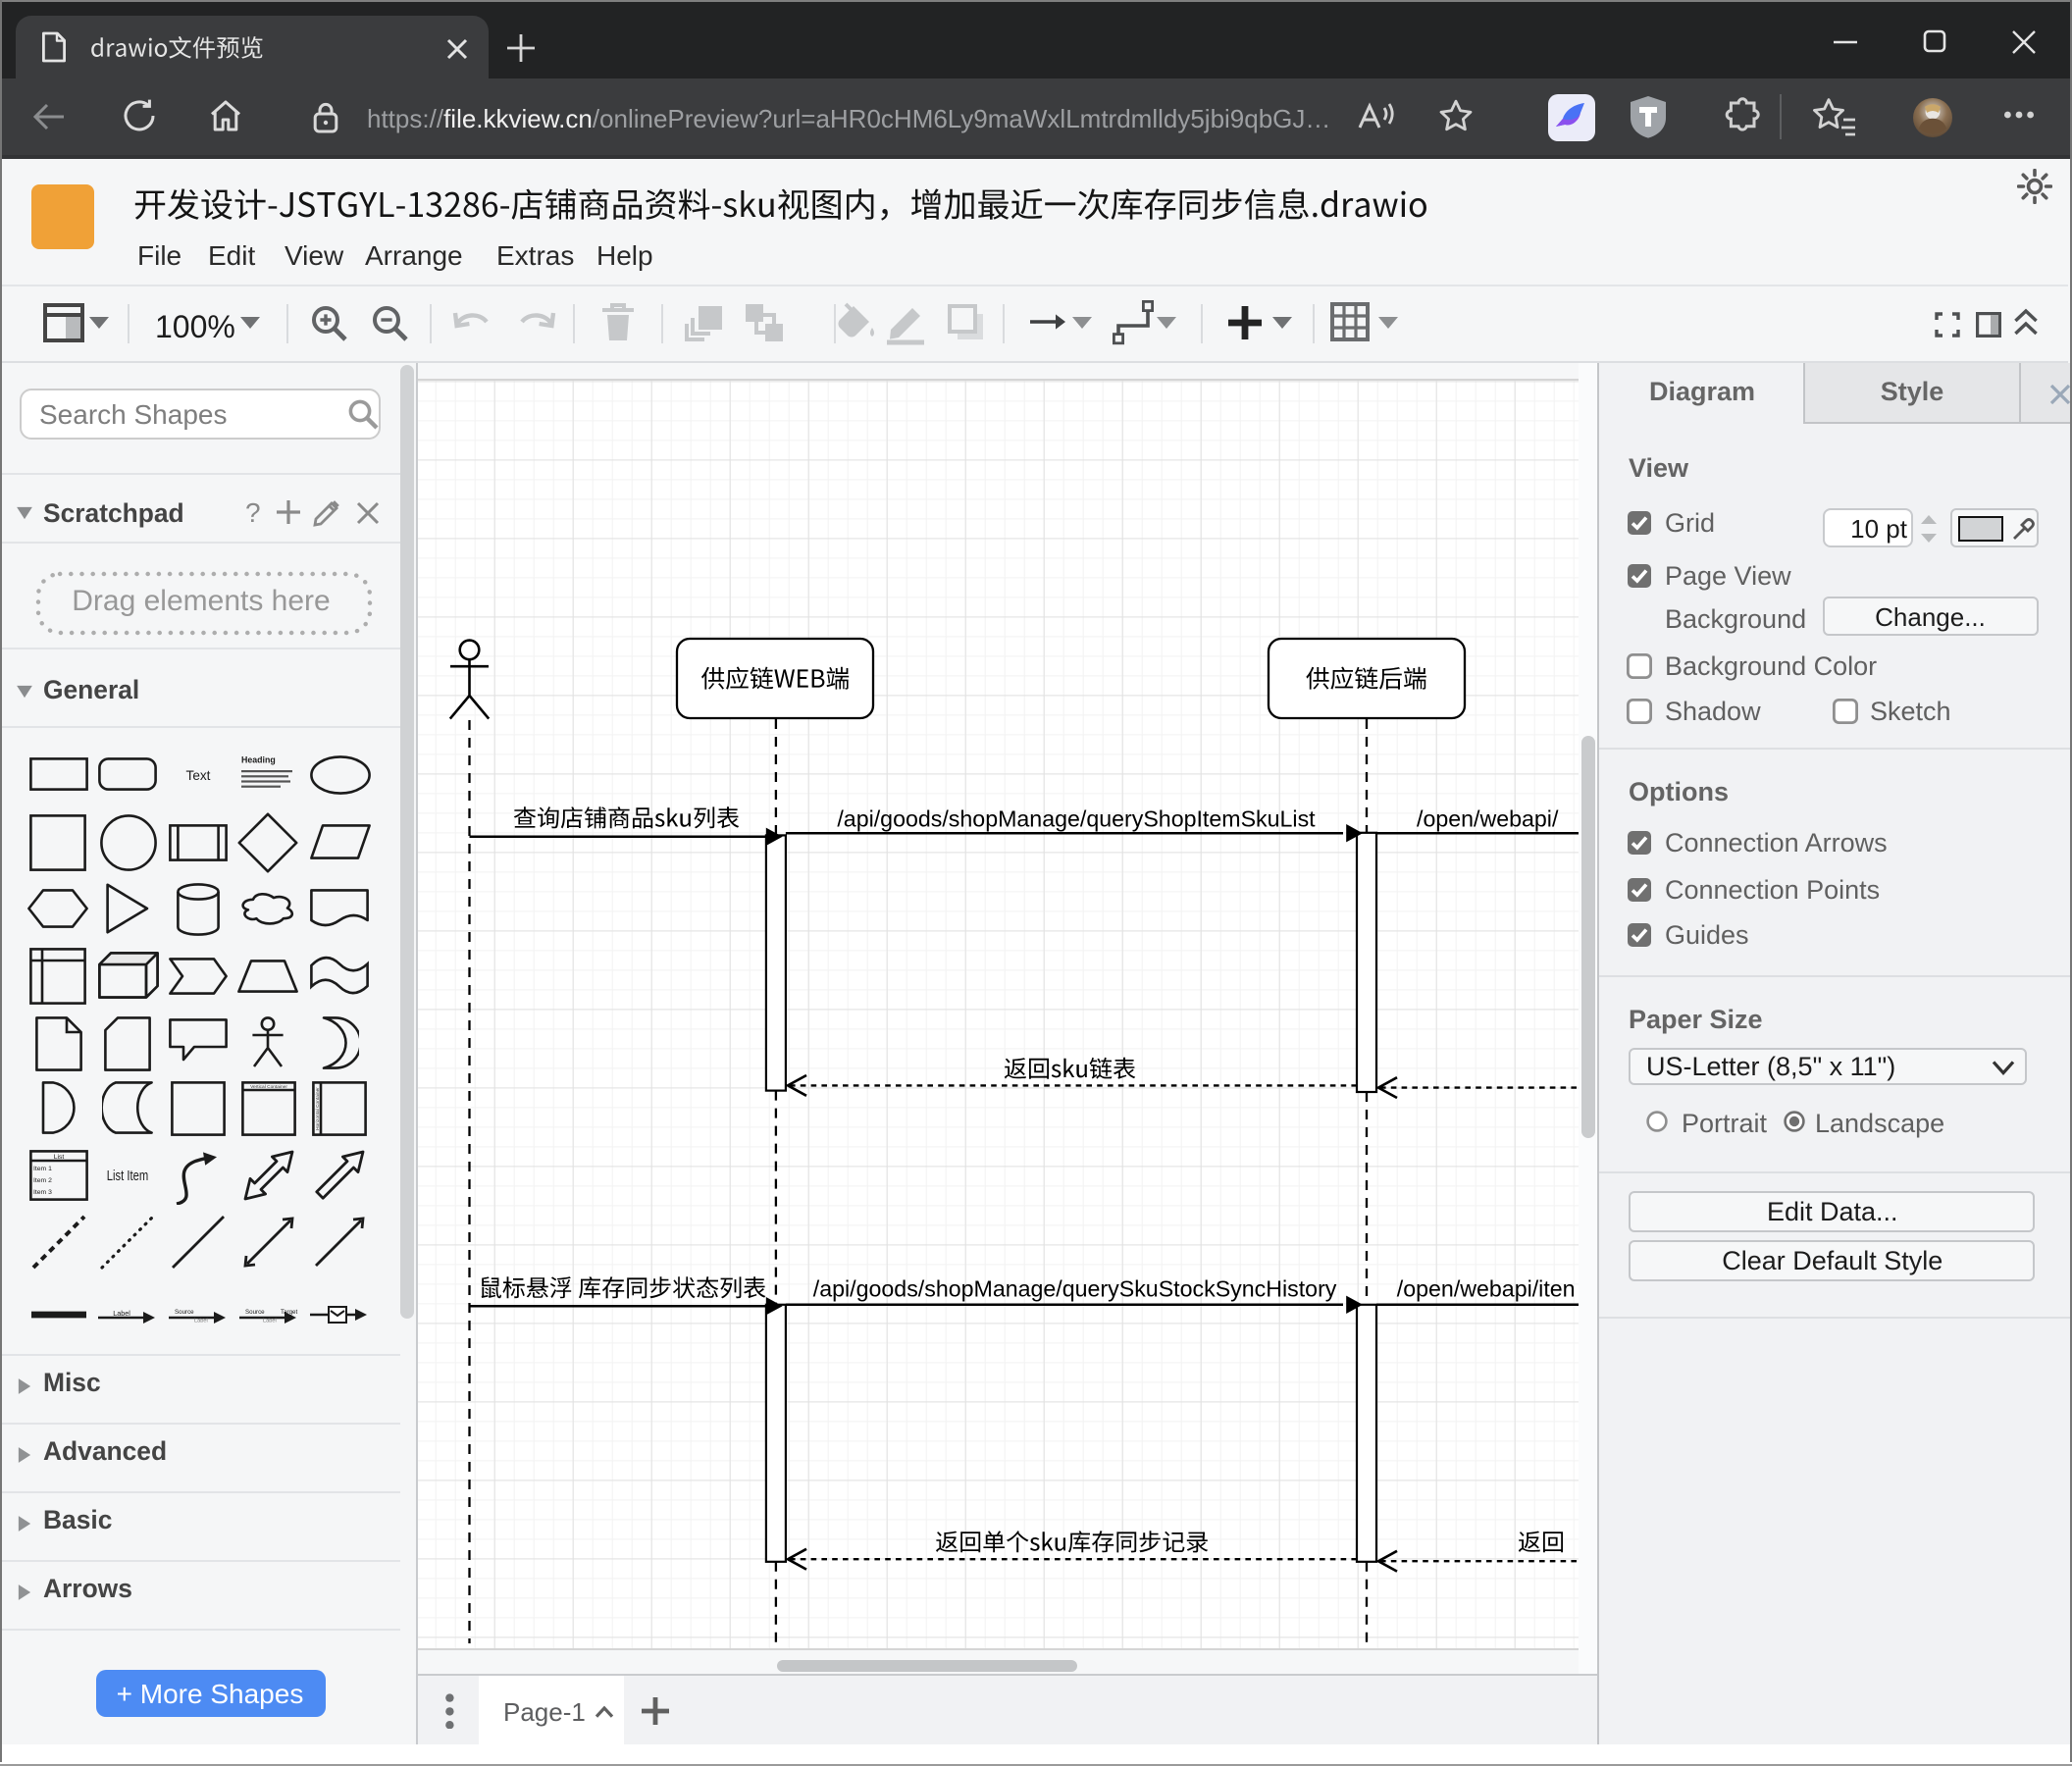  What do you see at coordinates (58, 1157) in the screenshot?
I see `svg-text: List` at bounding box center [58, 1157].